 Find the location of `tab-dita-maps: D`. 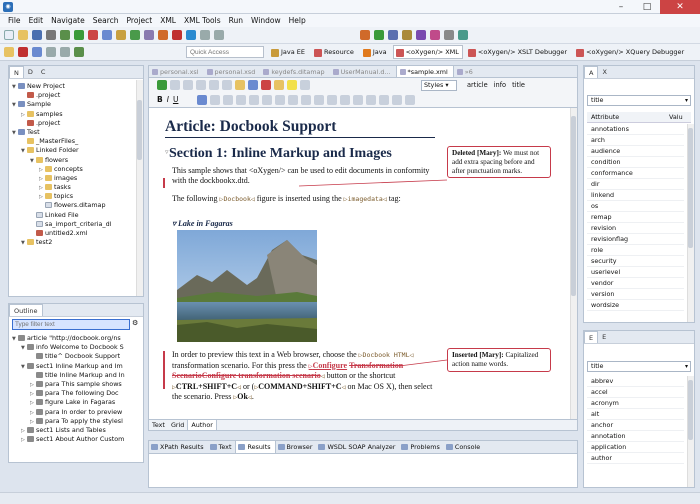

tab-dita-maps: D is located at coordinates (30, 72).